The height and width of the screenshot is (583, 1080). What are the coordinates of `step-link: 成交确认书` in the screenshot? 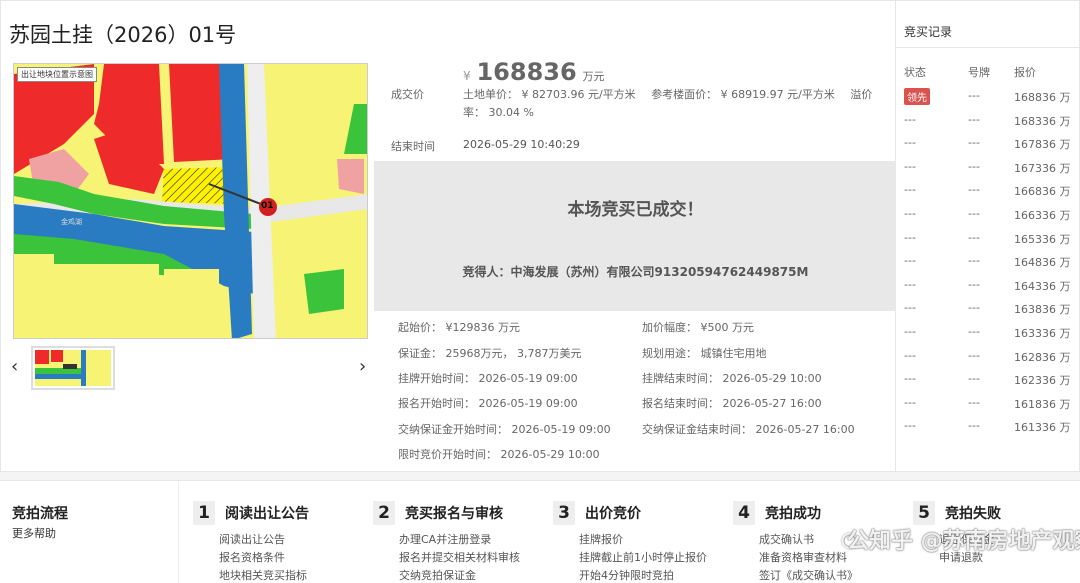 It's located at (786, 539).